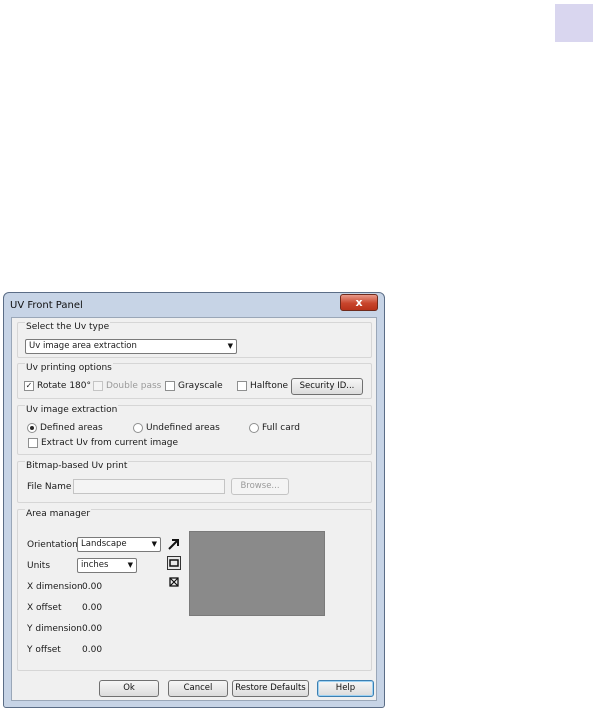 The width and height of the screenshot is (593, 711). Describe the element at coordinates (64, 386) in the screenshot. I see `rotate-label: Rotate 180°` at that location.